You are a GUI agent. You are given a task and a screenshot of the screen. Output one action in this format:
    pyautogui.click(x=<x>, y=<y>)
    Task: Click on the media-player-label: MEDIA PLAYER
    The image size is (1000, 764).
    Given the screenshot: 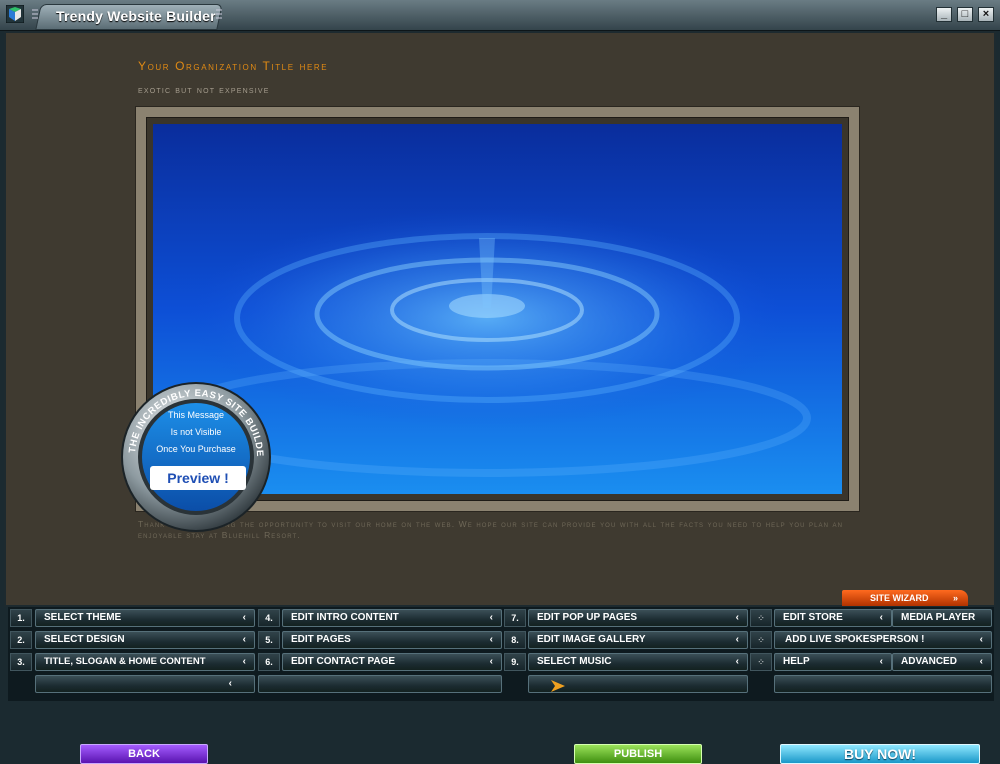 What is the action you would take?
    pyautogui.click(x=938, y=617)
    